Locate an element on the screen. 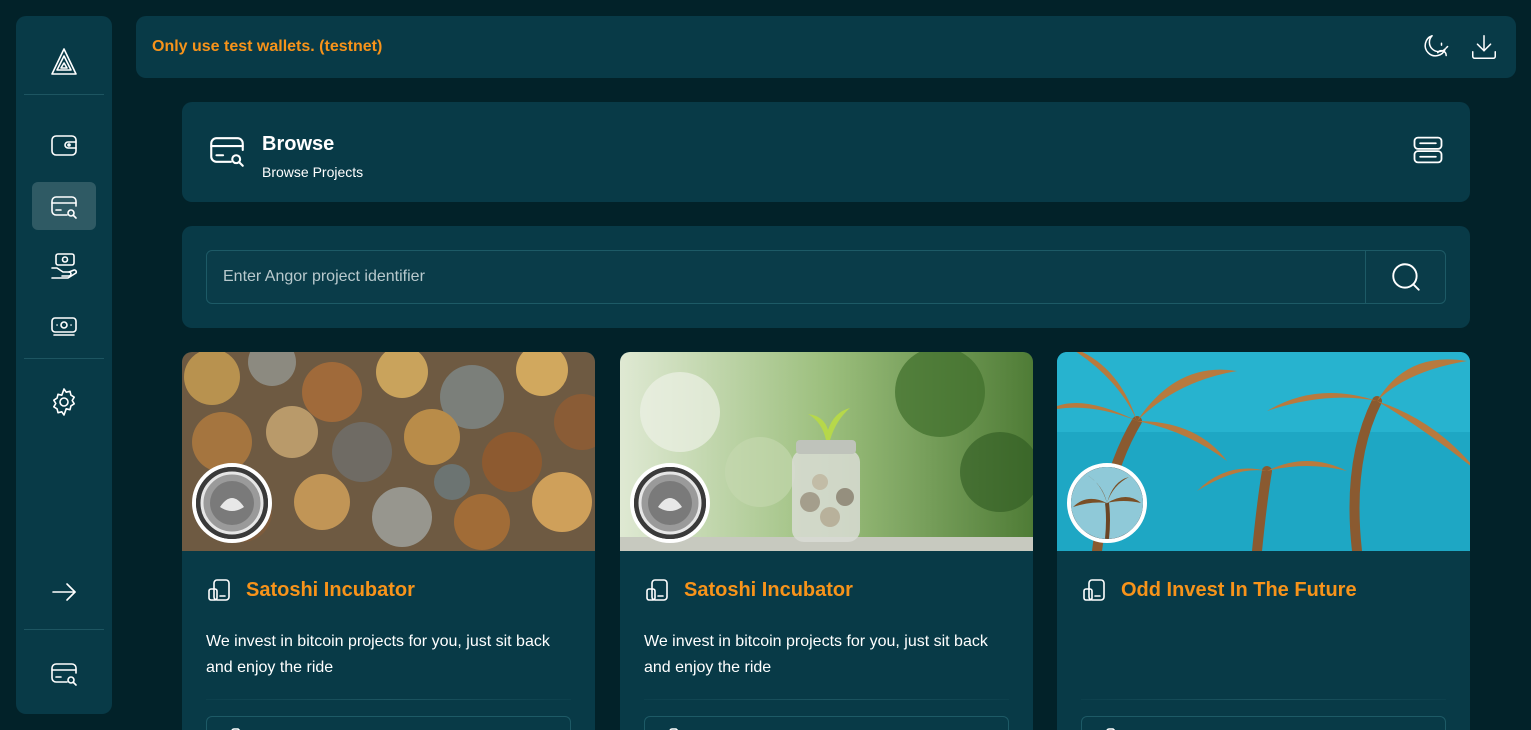  sidebar-item-invest is located at coordinates (64, 266).